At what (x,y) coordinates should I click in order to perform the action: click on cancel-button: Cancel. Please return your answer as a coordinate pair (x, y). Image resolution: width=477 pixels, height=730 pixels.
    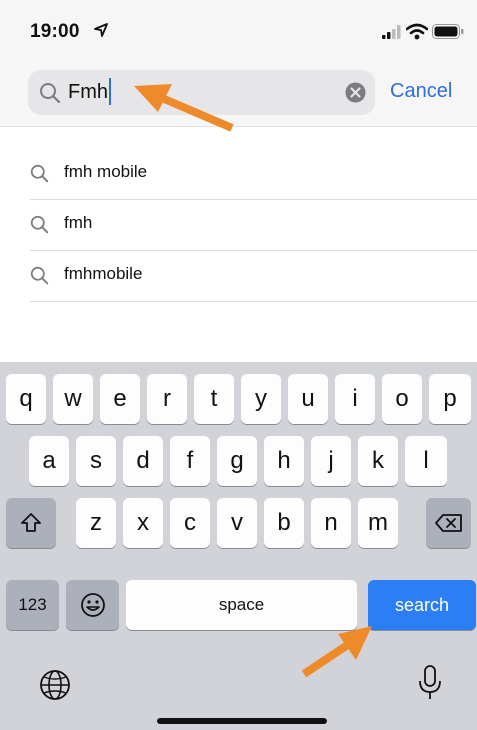
    Looking at the image, I should click on (421, 91).